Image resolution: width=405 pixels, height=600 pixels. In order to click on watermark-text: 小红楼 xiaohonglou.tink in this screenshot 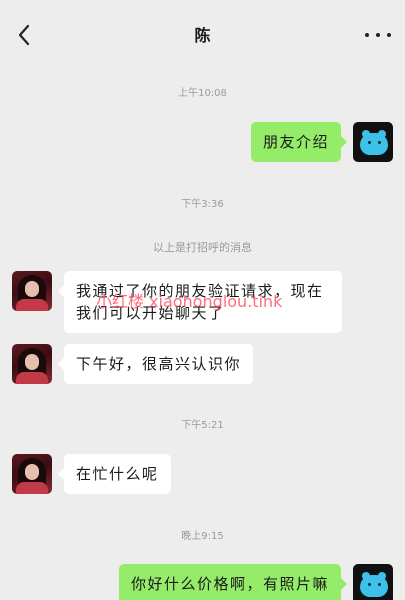, I will do `click(189, 301)`.